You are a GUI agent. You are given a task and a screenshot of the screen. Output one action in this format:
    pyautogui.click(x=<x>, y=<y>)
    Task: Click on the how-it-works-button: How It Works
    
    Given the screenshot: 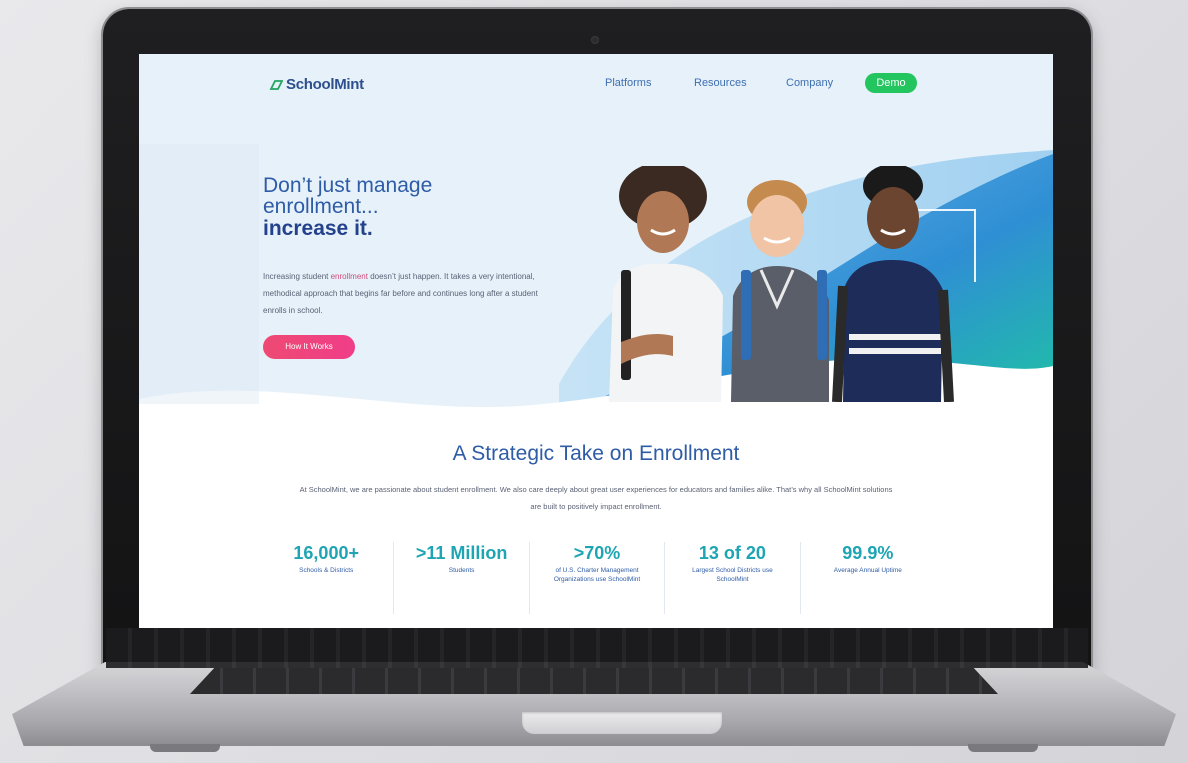 What is the action you would take?
    pyautogui.click(x=309, y=347)
    